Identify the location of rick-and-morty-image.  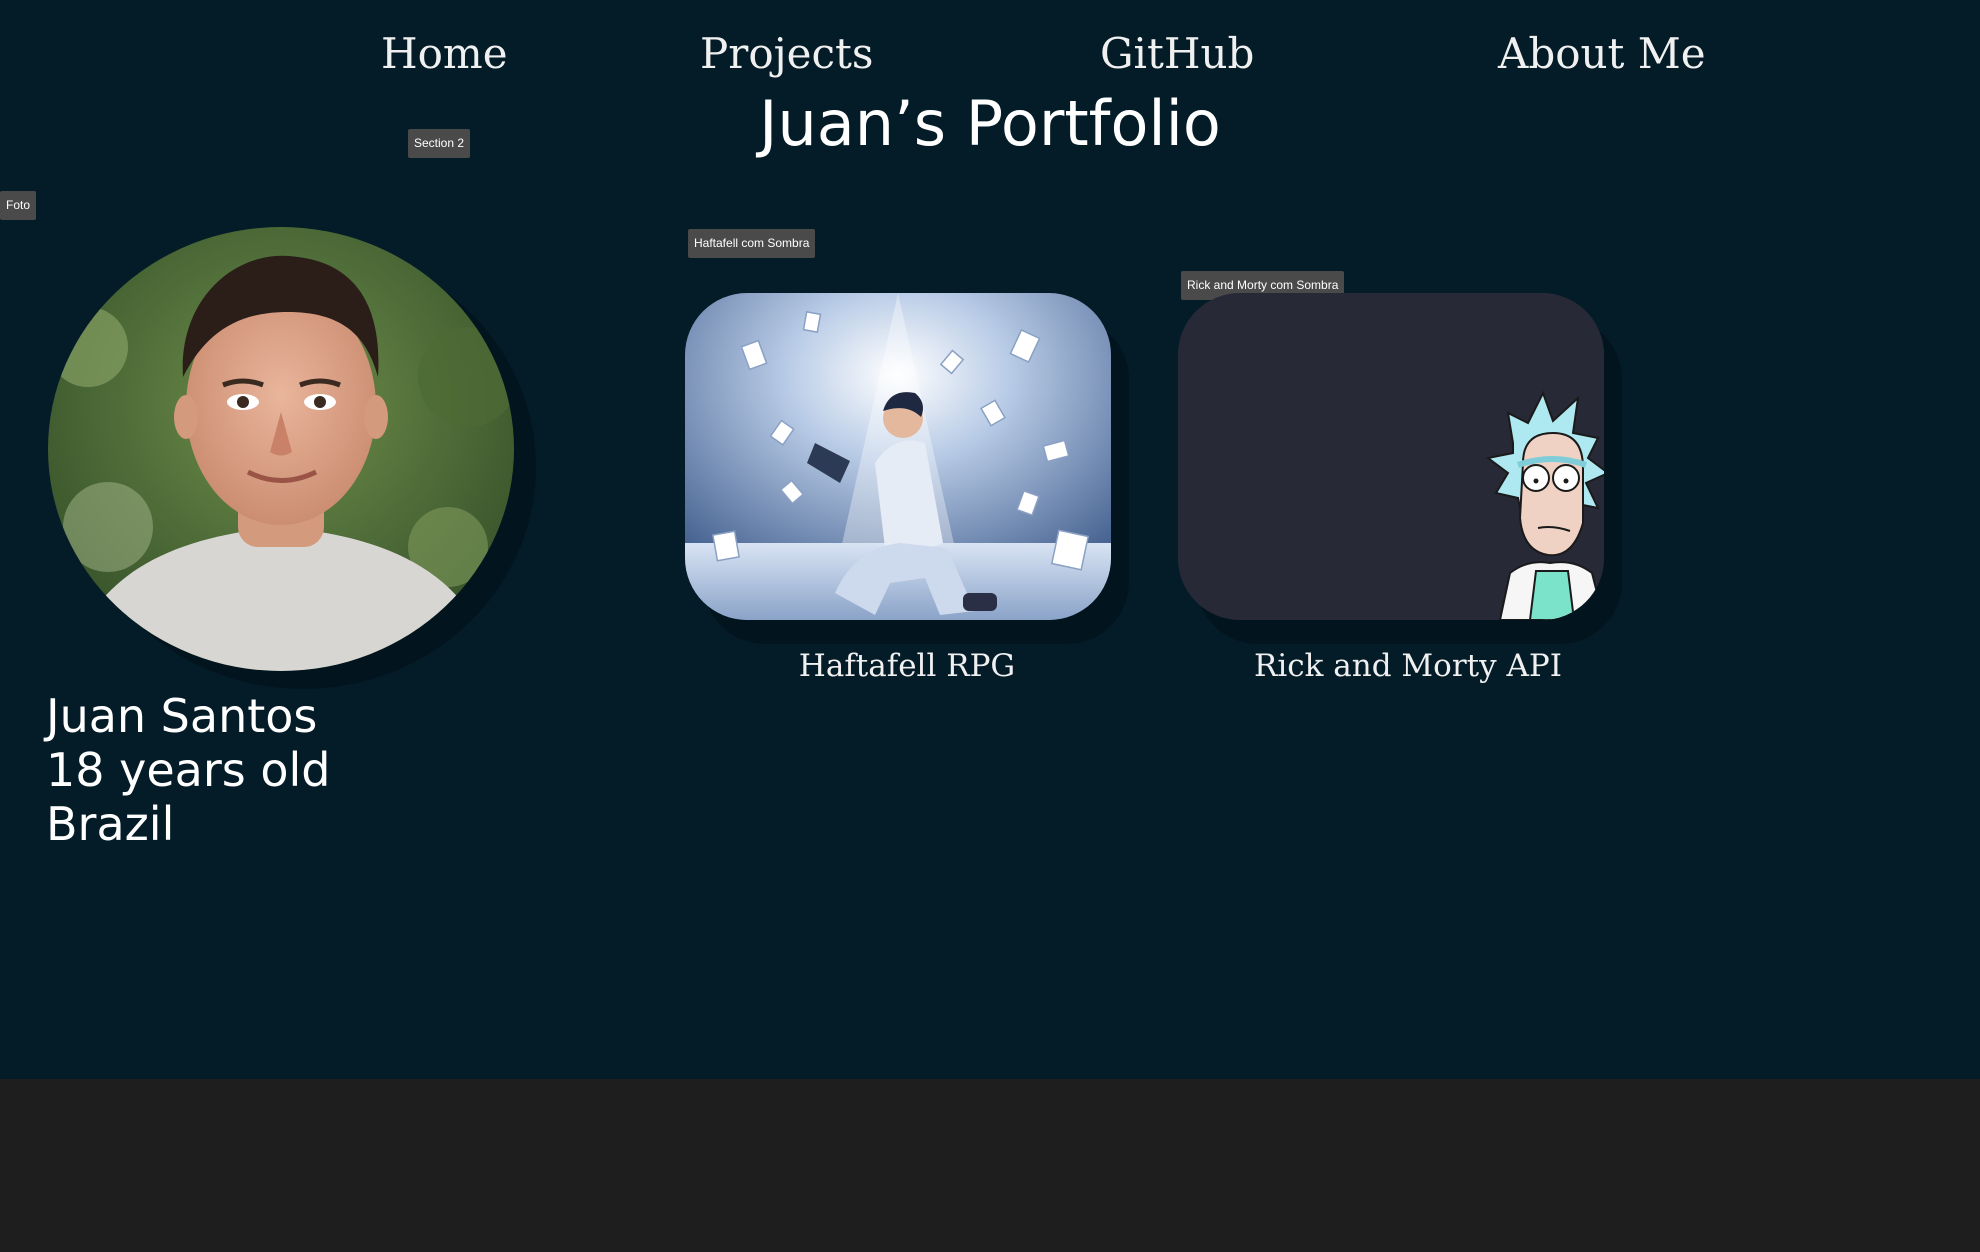
(1391, 456).